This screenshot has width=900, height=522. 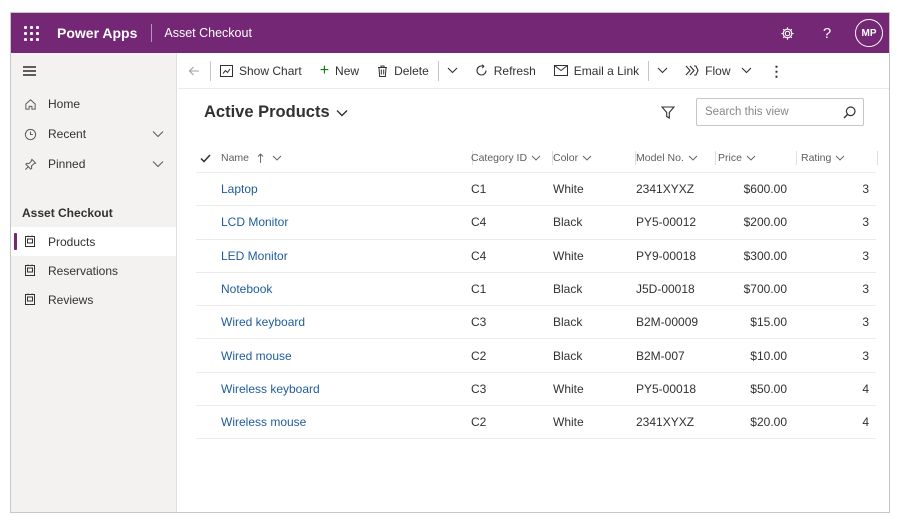 I want to click on flow-label: Flow, so click(x=718, y=70).